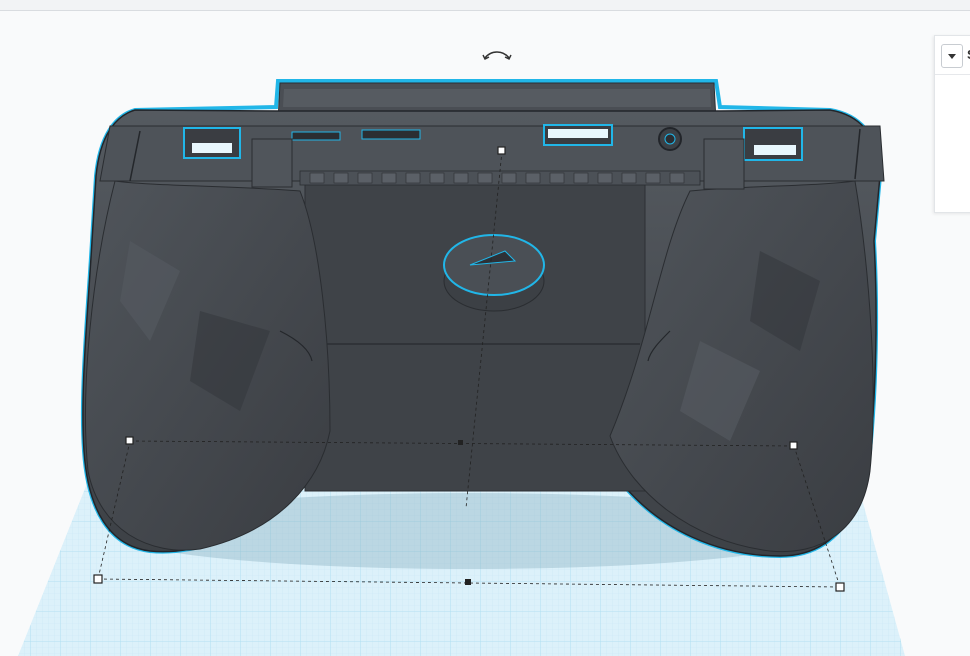 Image resolution: width=970 pixels, height=656 pixels. I want to click on handle-top, so click(501, 150).